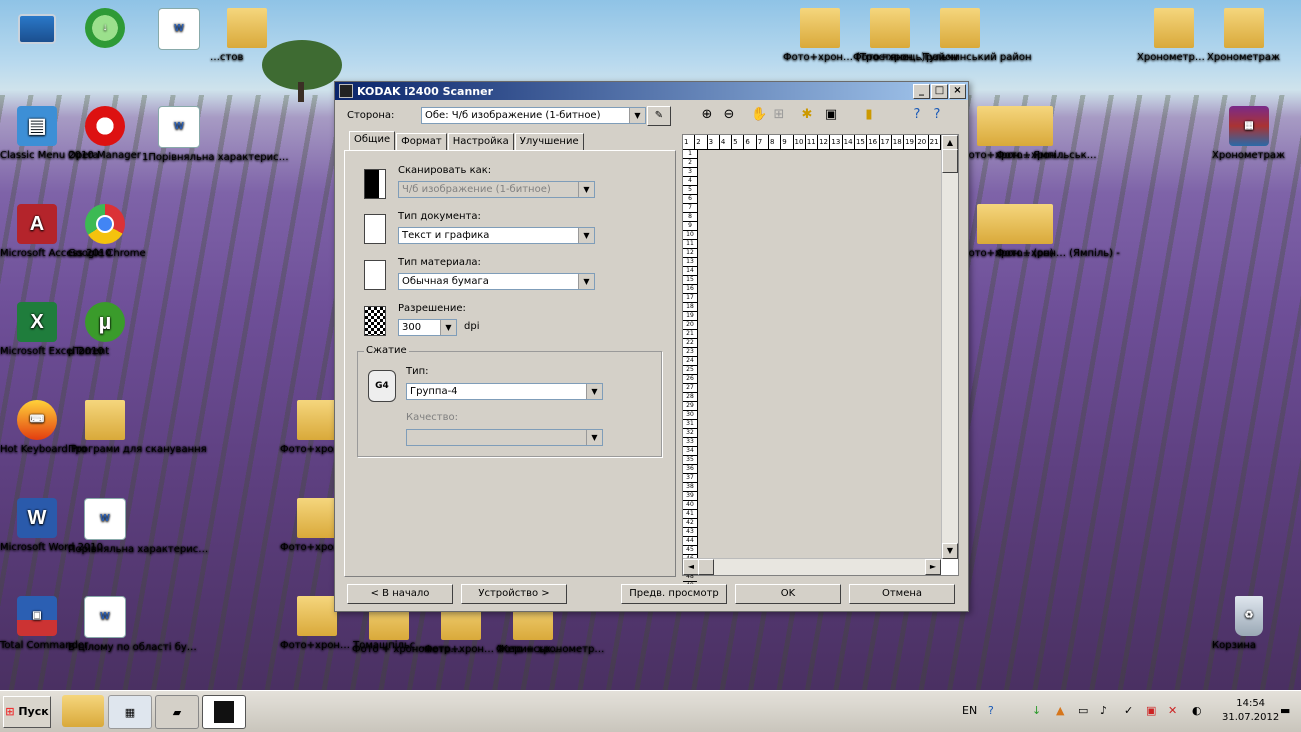 The height and width of the screenshot is (732, 1301). I want to click on network-tray-icon: ▣, so click(1151, 711).